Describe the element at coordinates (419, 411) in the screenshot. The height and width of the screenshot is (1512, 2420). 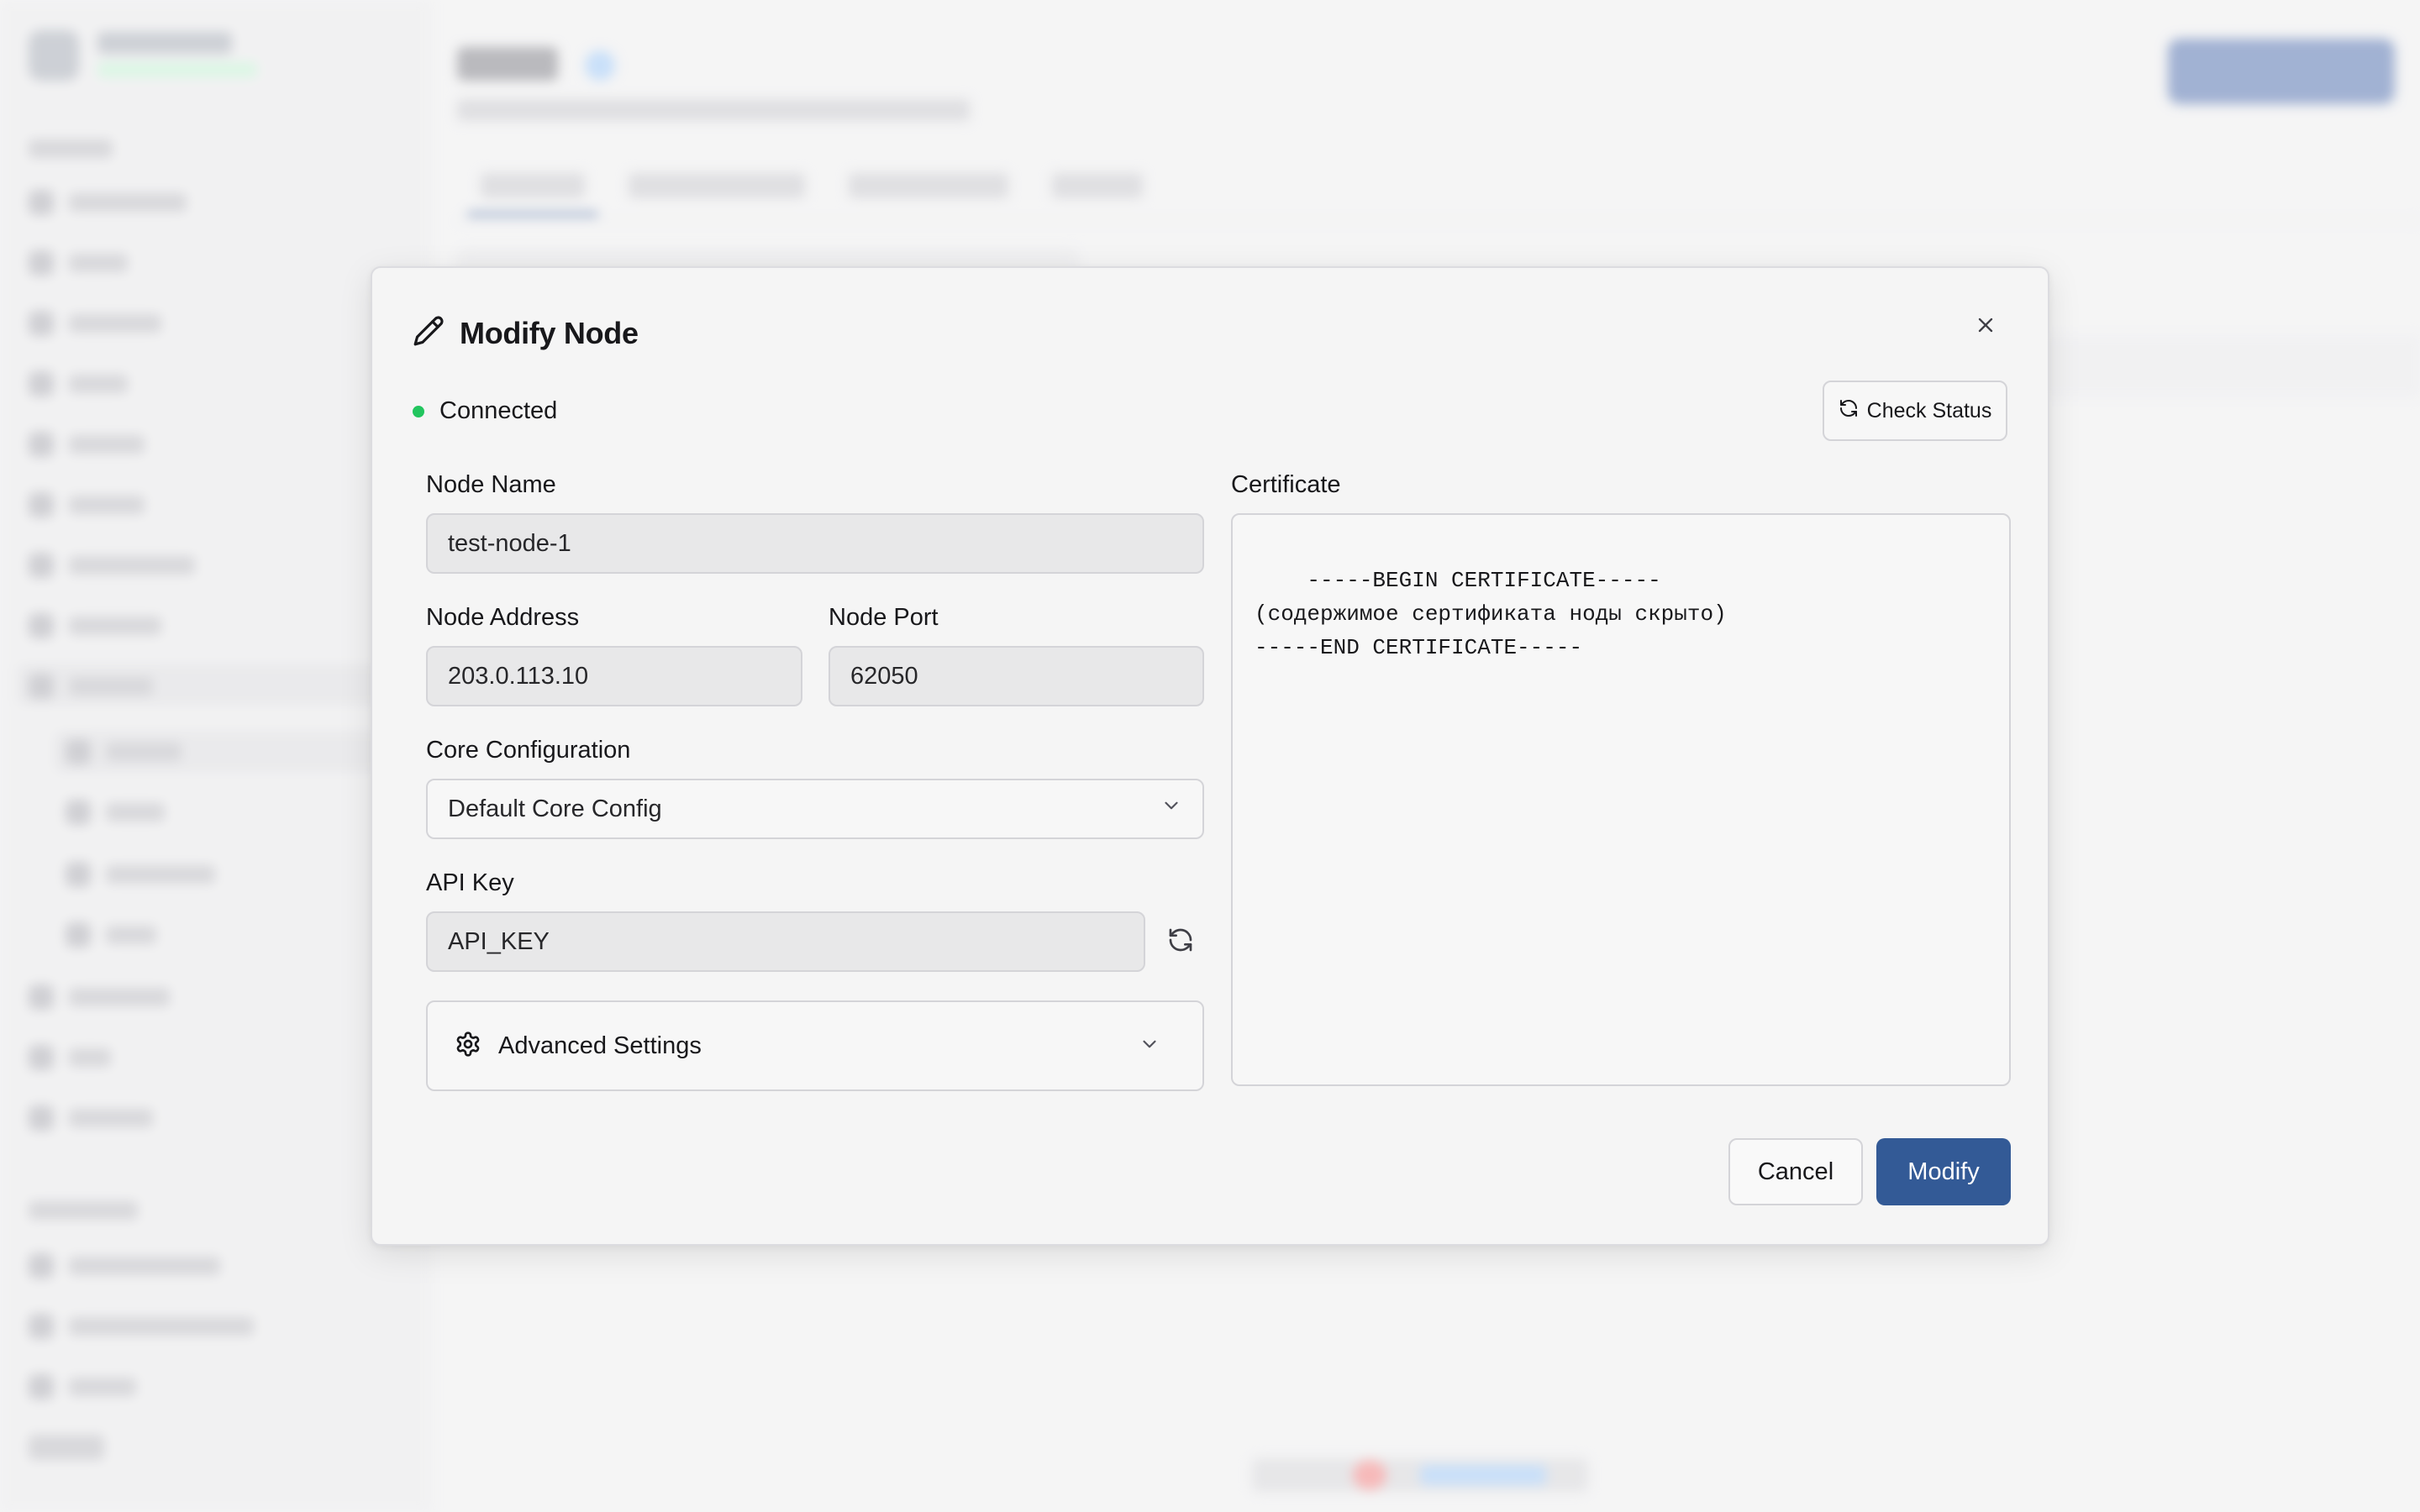
I see `status-indicator-dot` at that location.